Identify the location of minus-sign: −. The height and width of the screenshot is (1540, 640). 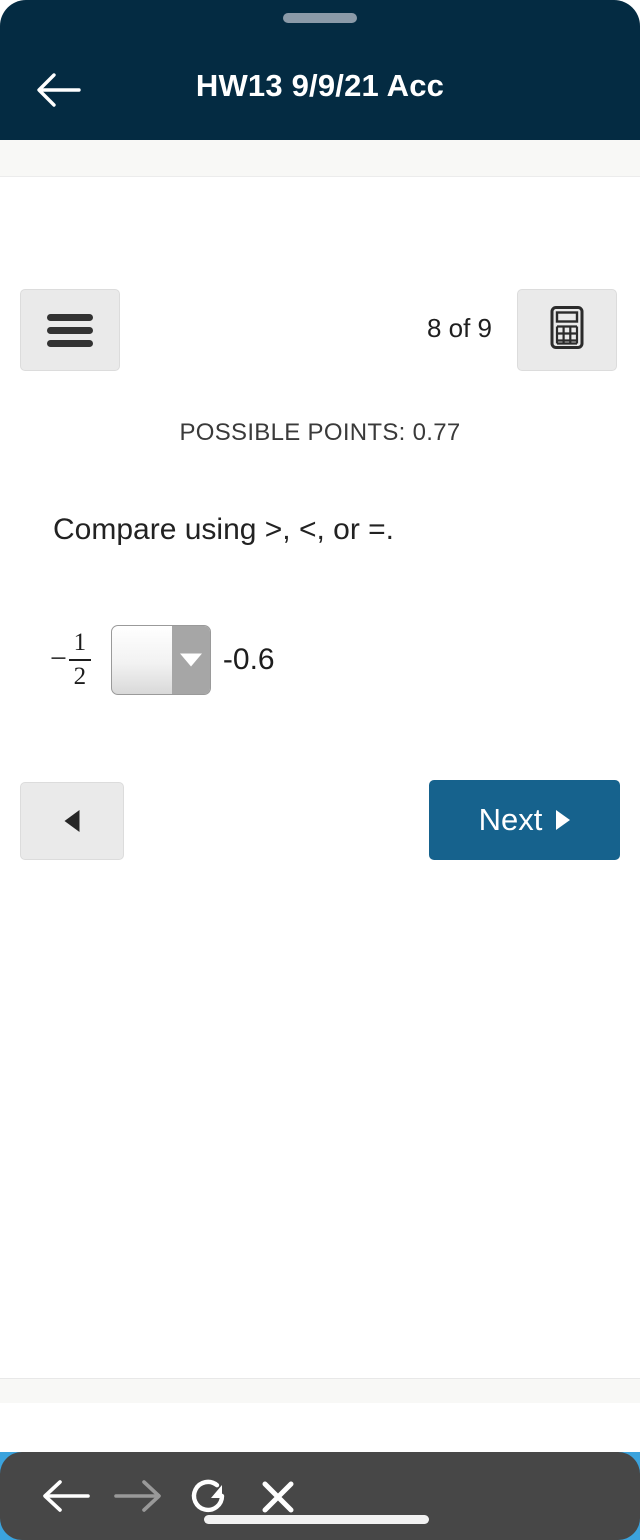
(58, 658).